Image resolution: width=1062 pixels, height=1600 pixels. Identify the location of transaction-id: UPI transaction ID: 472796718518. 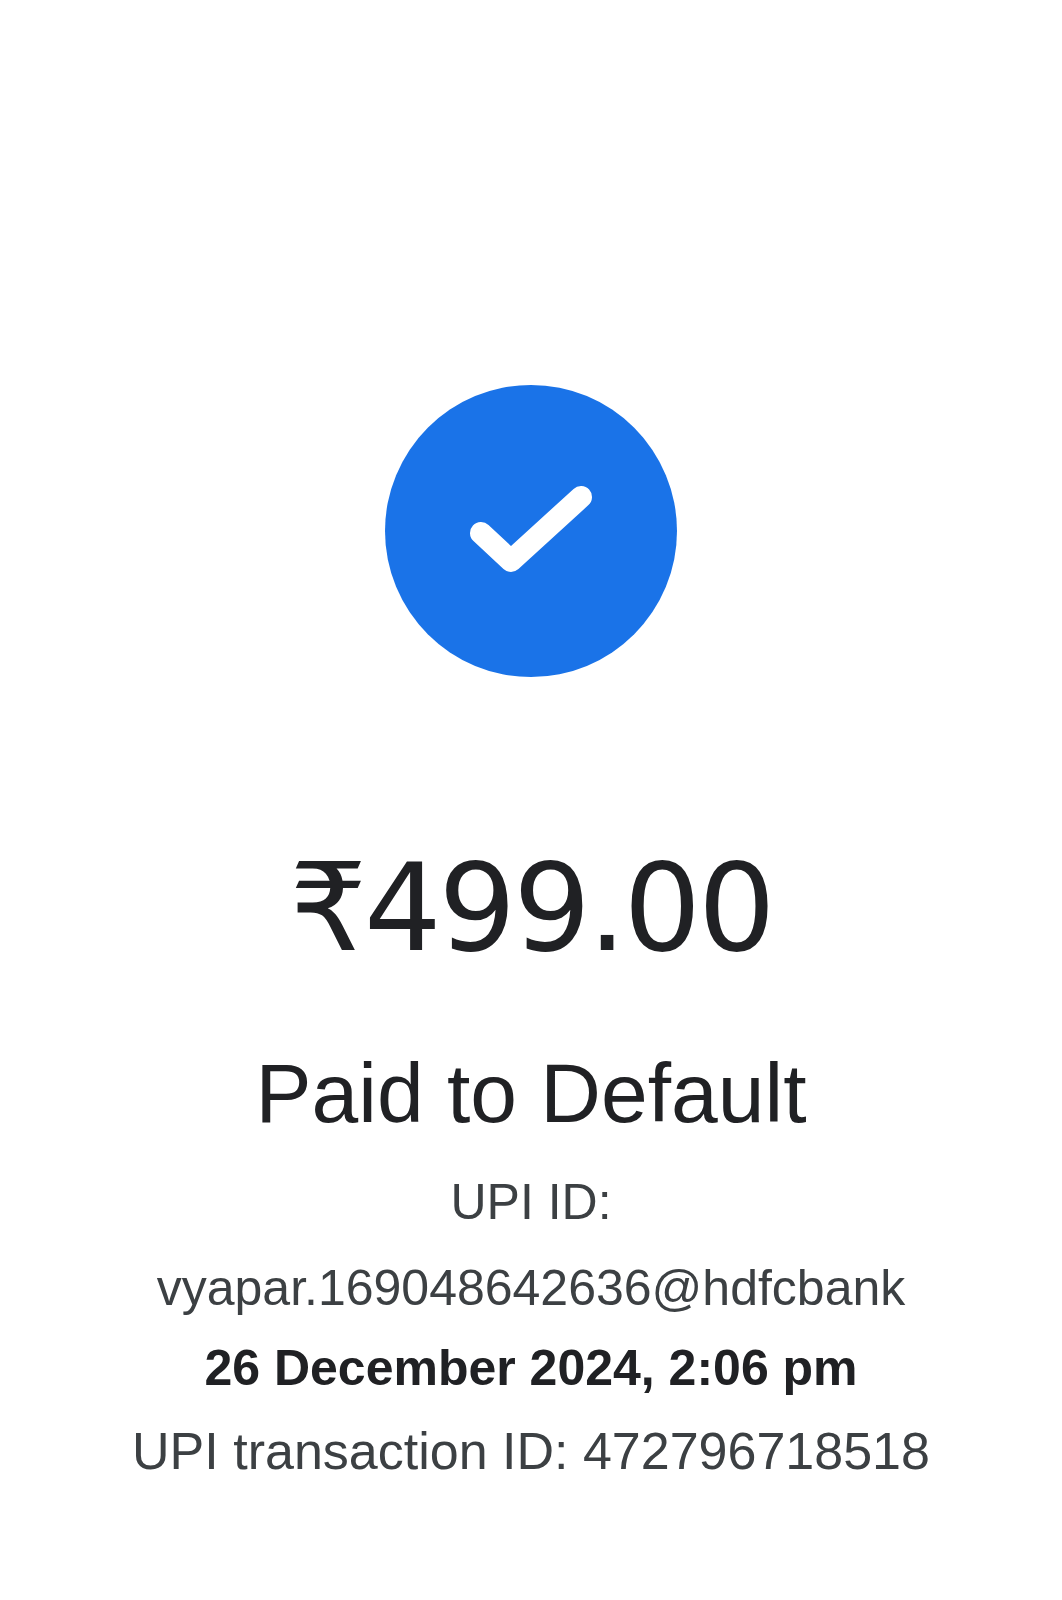
(531, 1451).